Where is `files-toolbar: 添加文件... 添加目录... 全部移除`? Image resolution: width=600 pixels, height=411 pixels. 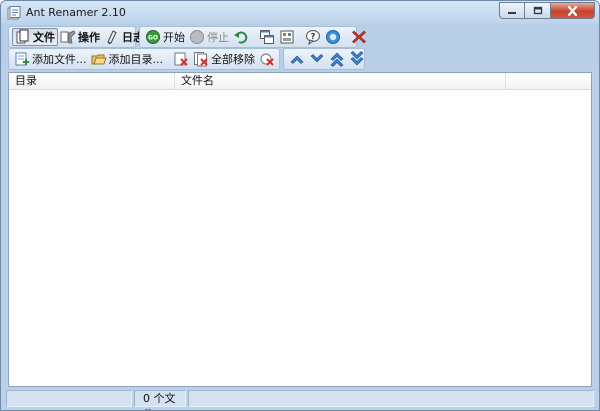 files-toolbar: 添加文件... 添加目录... 全部移除 is located at coordinates (154, 59).